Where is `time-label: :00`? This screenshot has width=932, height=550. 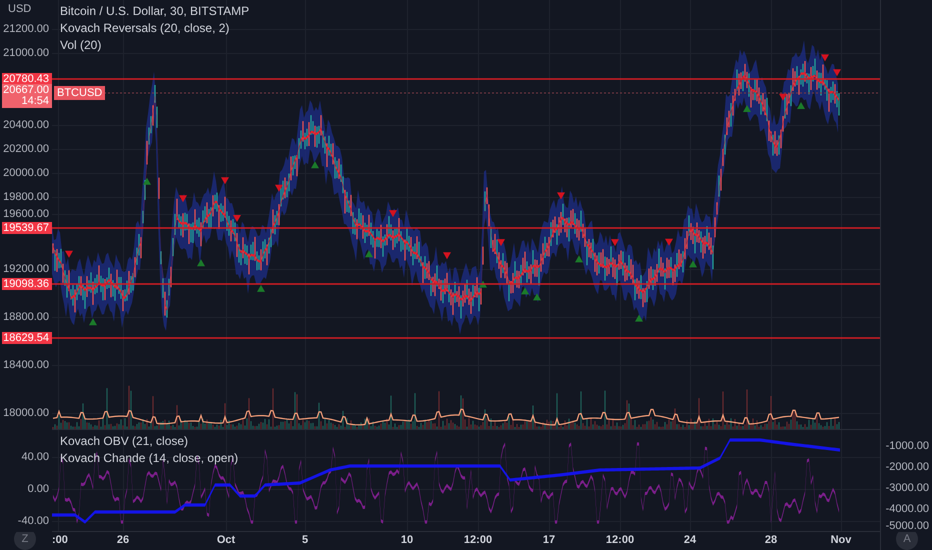
time-label: :00 is located at coordinates (60, 540).